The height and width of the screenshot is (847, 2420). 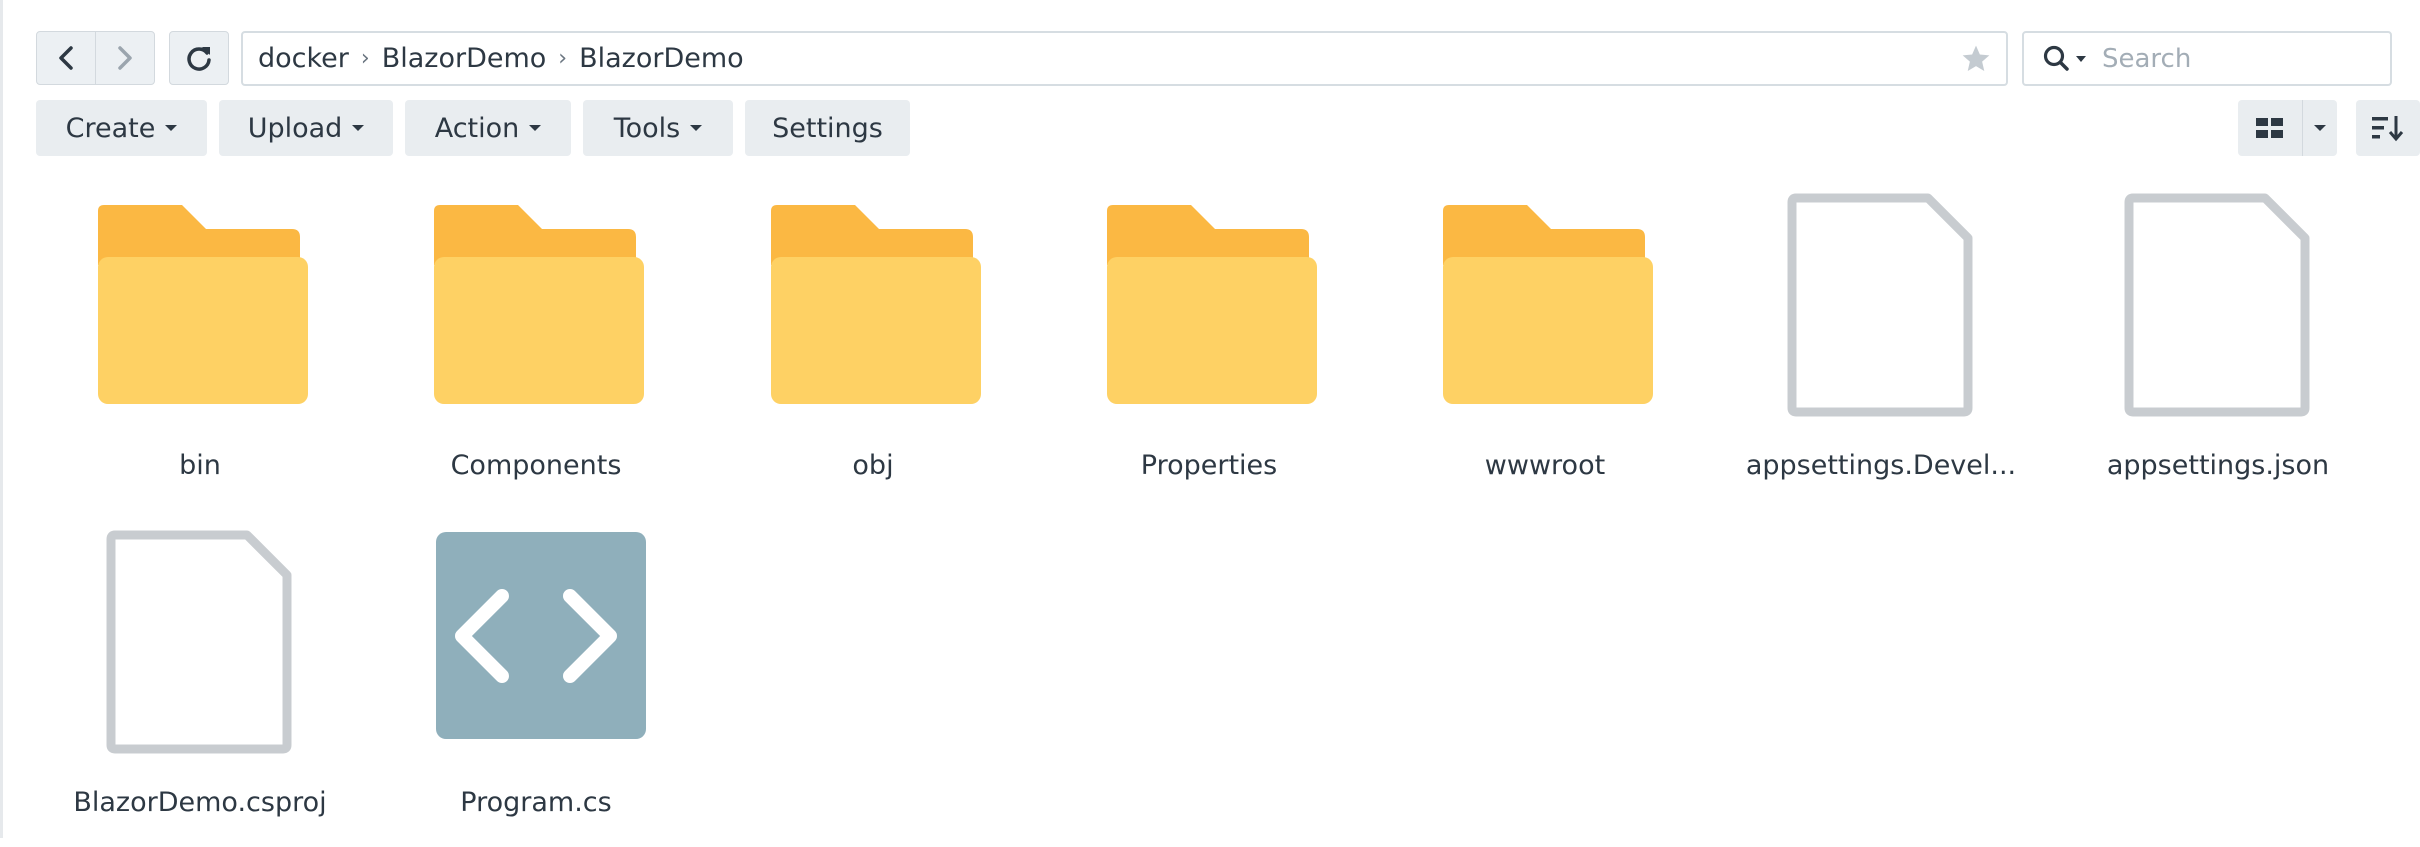 What do you see at coordinates (1124, 58) in the screenshot?
I see `path-bar: docker › BlazorDemo › BlazorDemo` at bounding box center [1124, 58].